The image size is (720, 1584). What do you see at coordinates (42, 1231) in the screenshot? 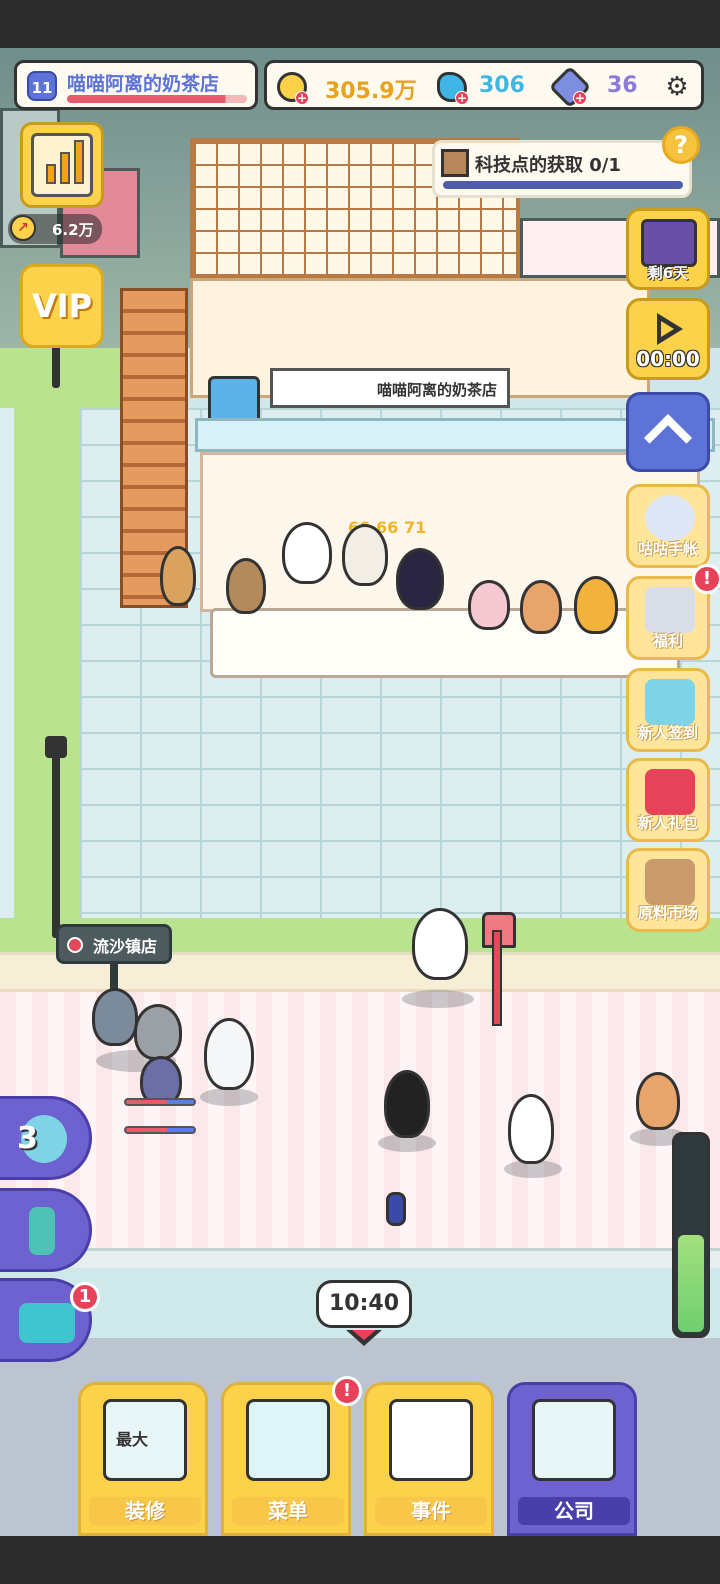
I see `cup-icon` at bounding box center [42, 1231].